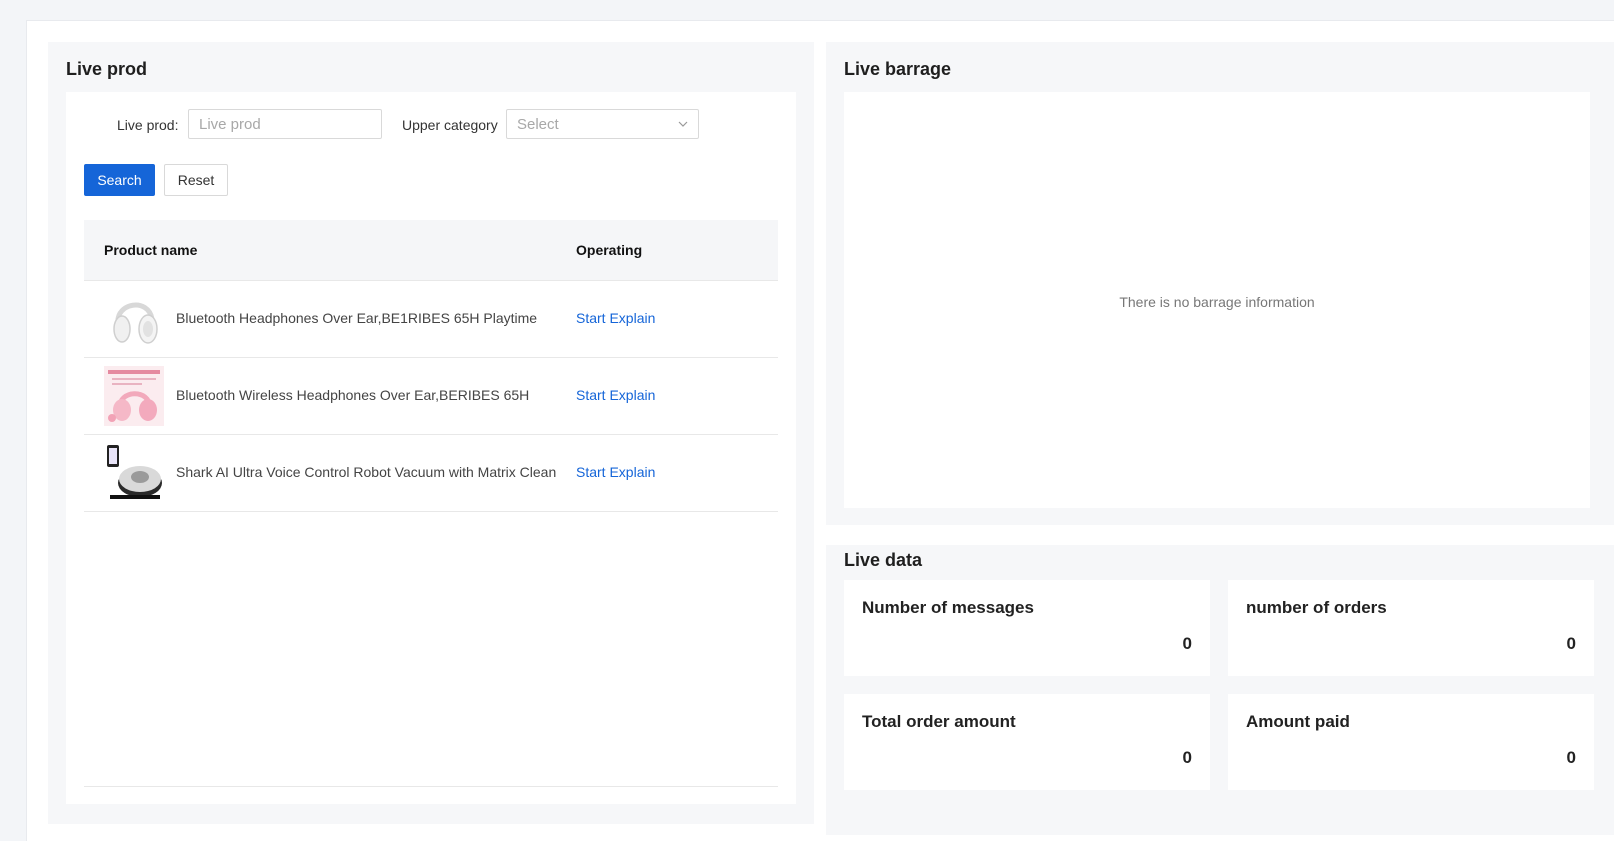 The height and width of the screenshot is (841, 1614). I want to click on card-label: Number of messages, so click(948, 607).